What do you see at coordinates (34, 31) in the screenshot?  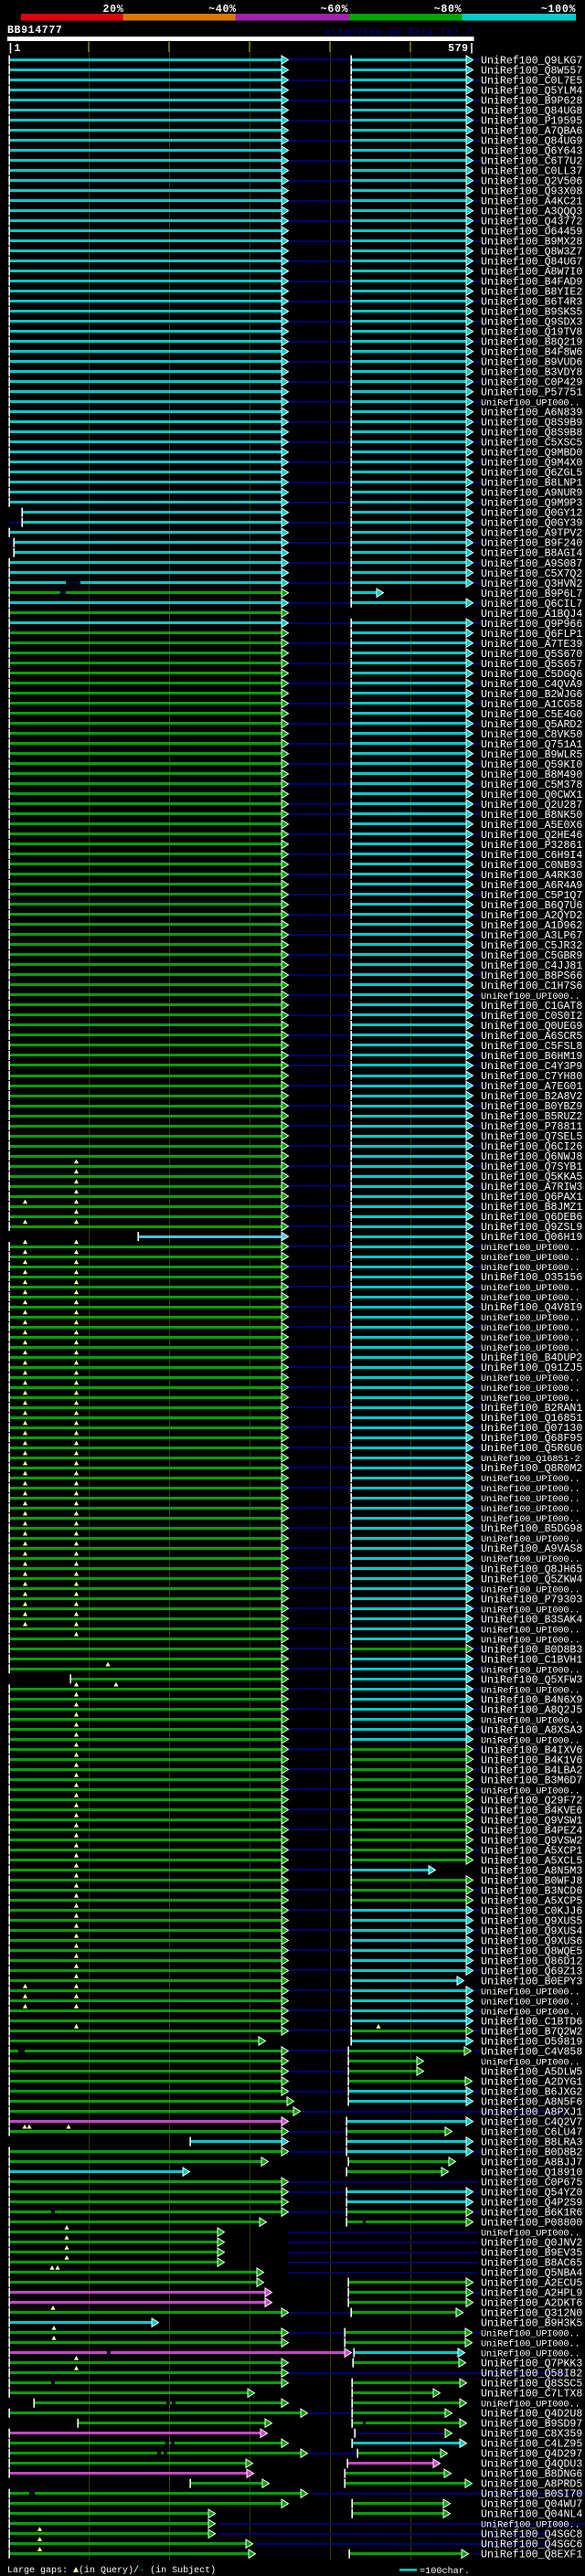 I see `svg-text: BB914777` at bounding box center [34, 31].